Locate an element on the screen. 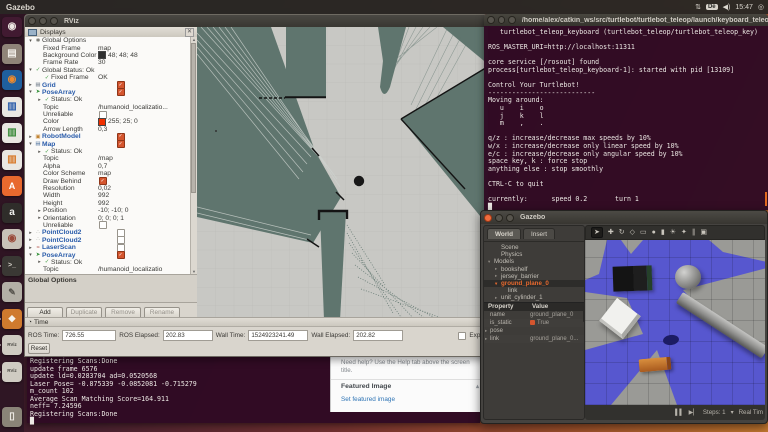 This screenshot has width=768, height=432. scale-icon: ◇ is located at coordinates (632, 232).